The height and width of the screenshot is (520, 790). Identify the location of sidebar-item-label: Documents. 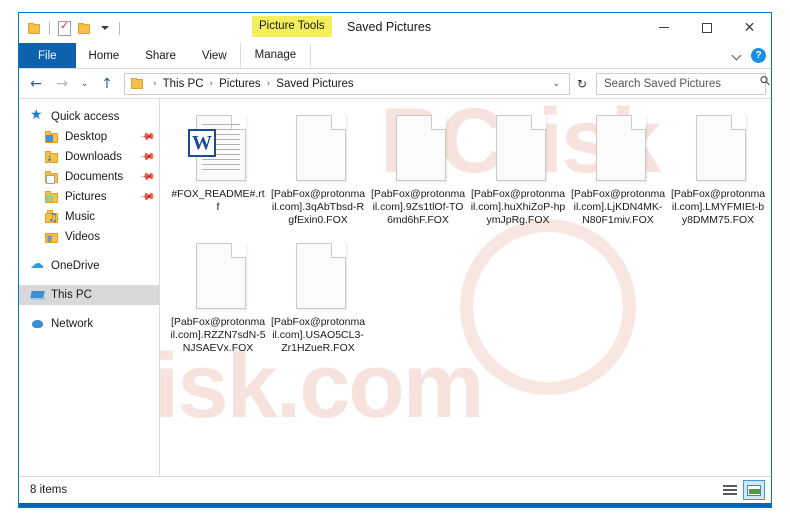
(94, 177).